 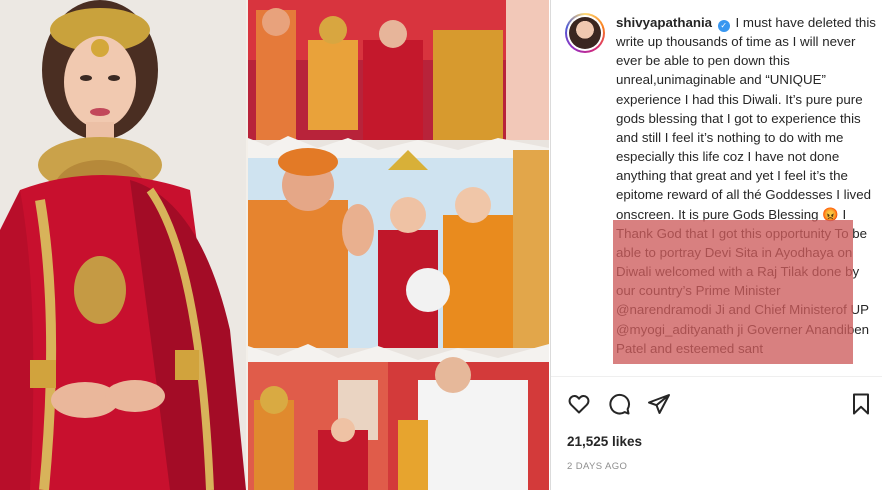 I want to click on share-button, so click(x=660, y=405).